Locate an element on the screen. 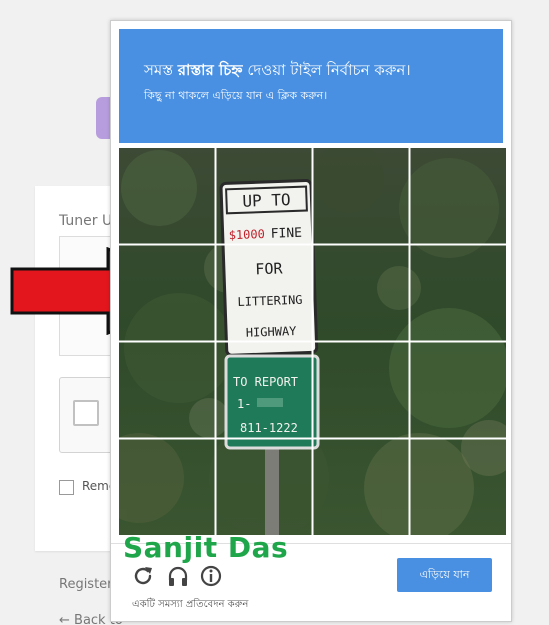 Image resolution: width=549 pixels, height=625 pixels. sign-top-text: UP TO is located at coordinates (266, 200).